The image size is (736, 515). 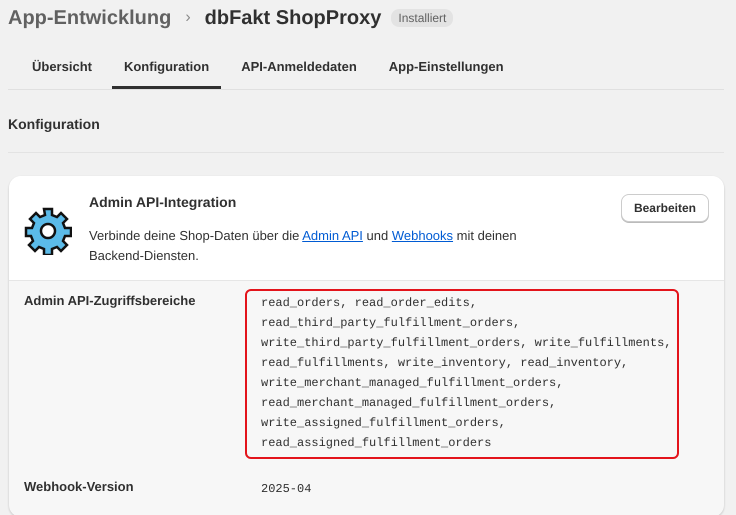 What do you see at coordinates (299, 69) in the screenshot?
I see `tab: API-Anmeldedaten` at bounding box center [299, 69].